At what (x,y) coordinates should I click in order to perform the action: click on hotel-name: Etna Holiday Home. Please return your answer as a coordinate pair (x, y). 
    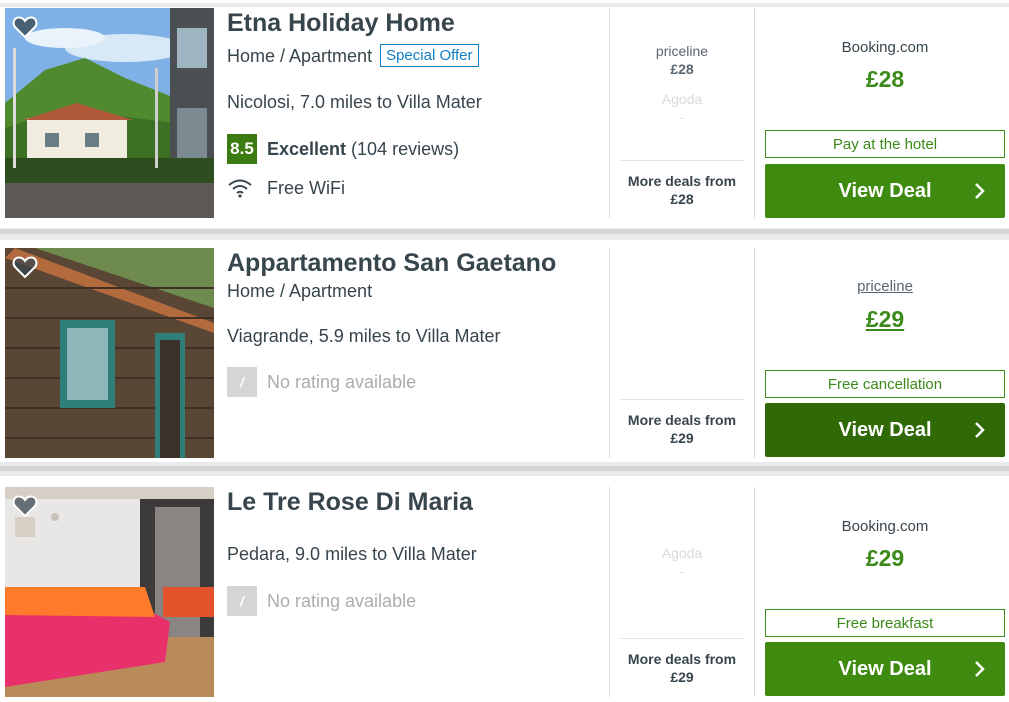
    Looking at the image, I should click on (341, 23).